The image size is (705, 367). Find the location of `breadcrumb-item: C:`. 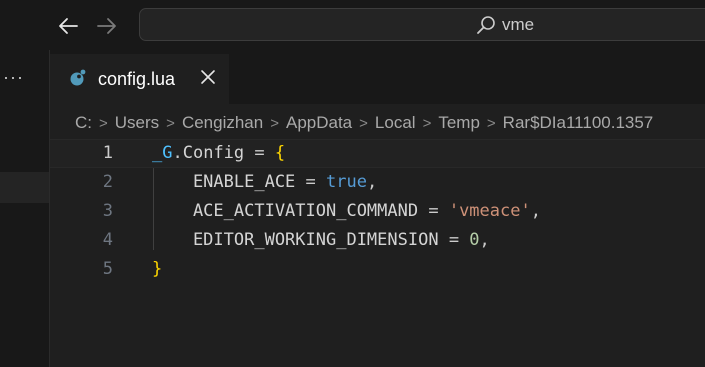

breadcrumb-item: C: is located at coordinates (83, 123).